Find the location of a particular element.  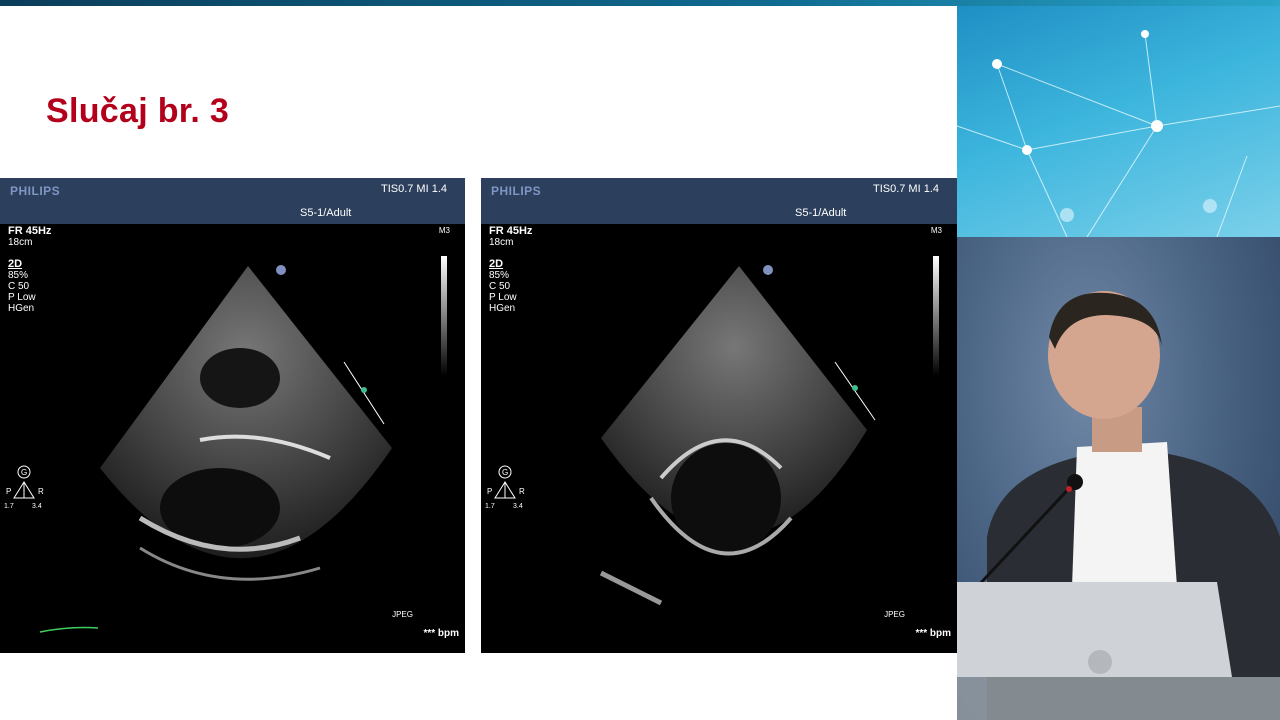

network-banner-image is located at coordinates (1118, 121).